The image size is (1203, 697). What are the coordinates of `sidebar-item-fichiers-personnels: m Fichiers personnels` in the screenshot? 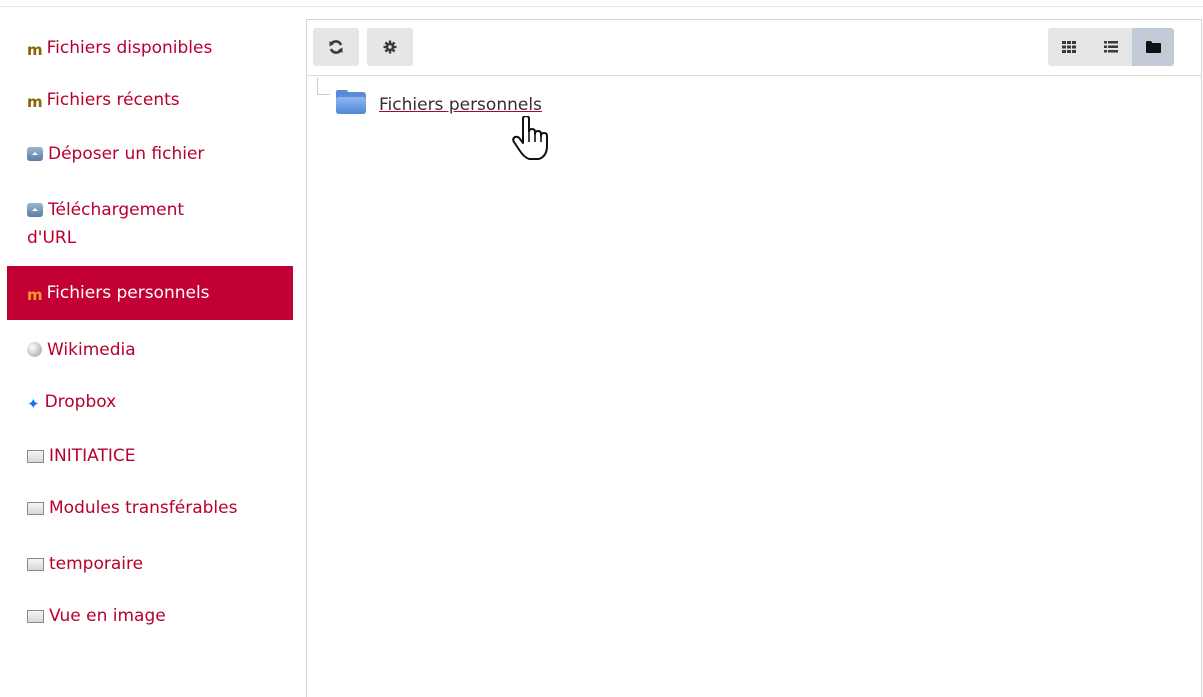 It's located at (150, 293).